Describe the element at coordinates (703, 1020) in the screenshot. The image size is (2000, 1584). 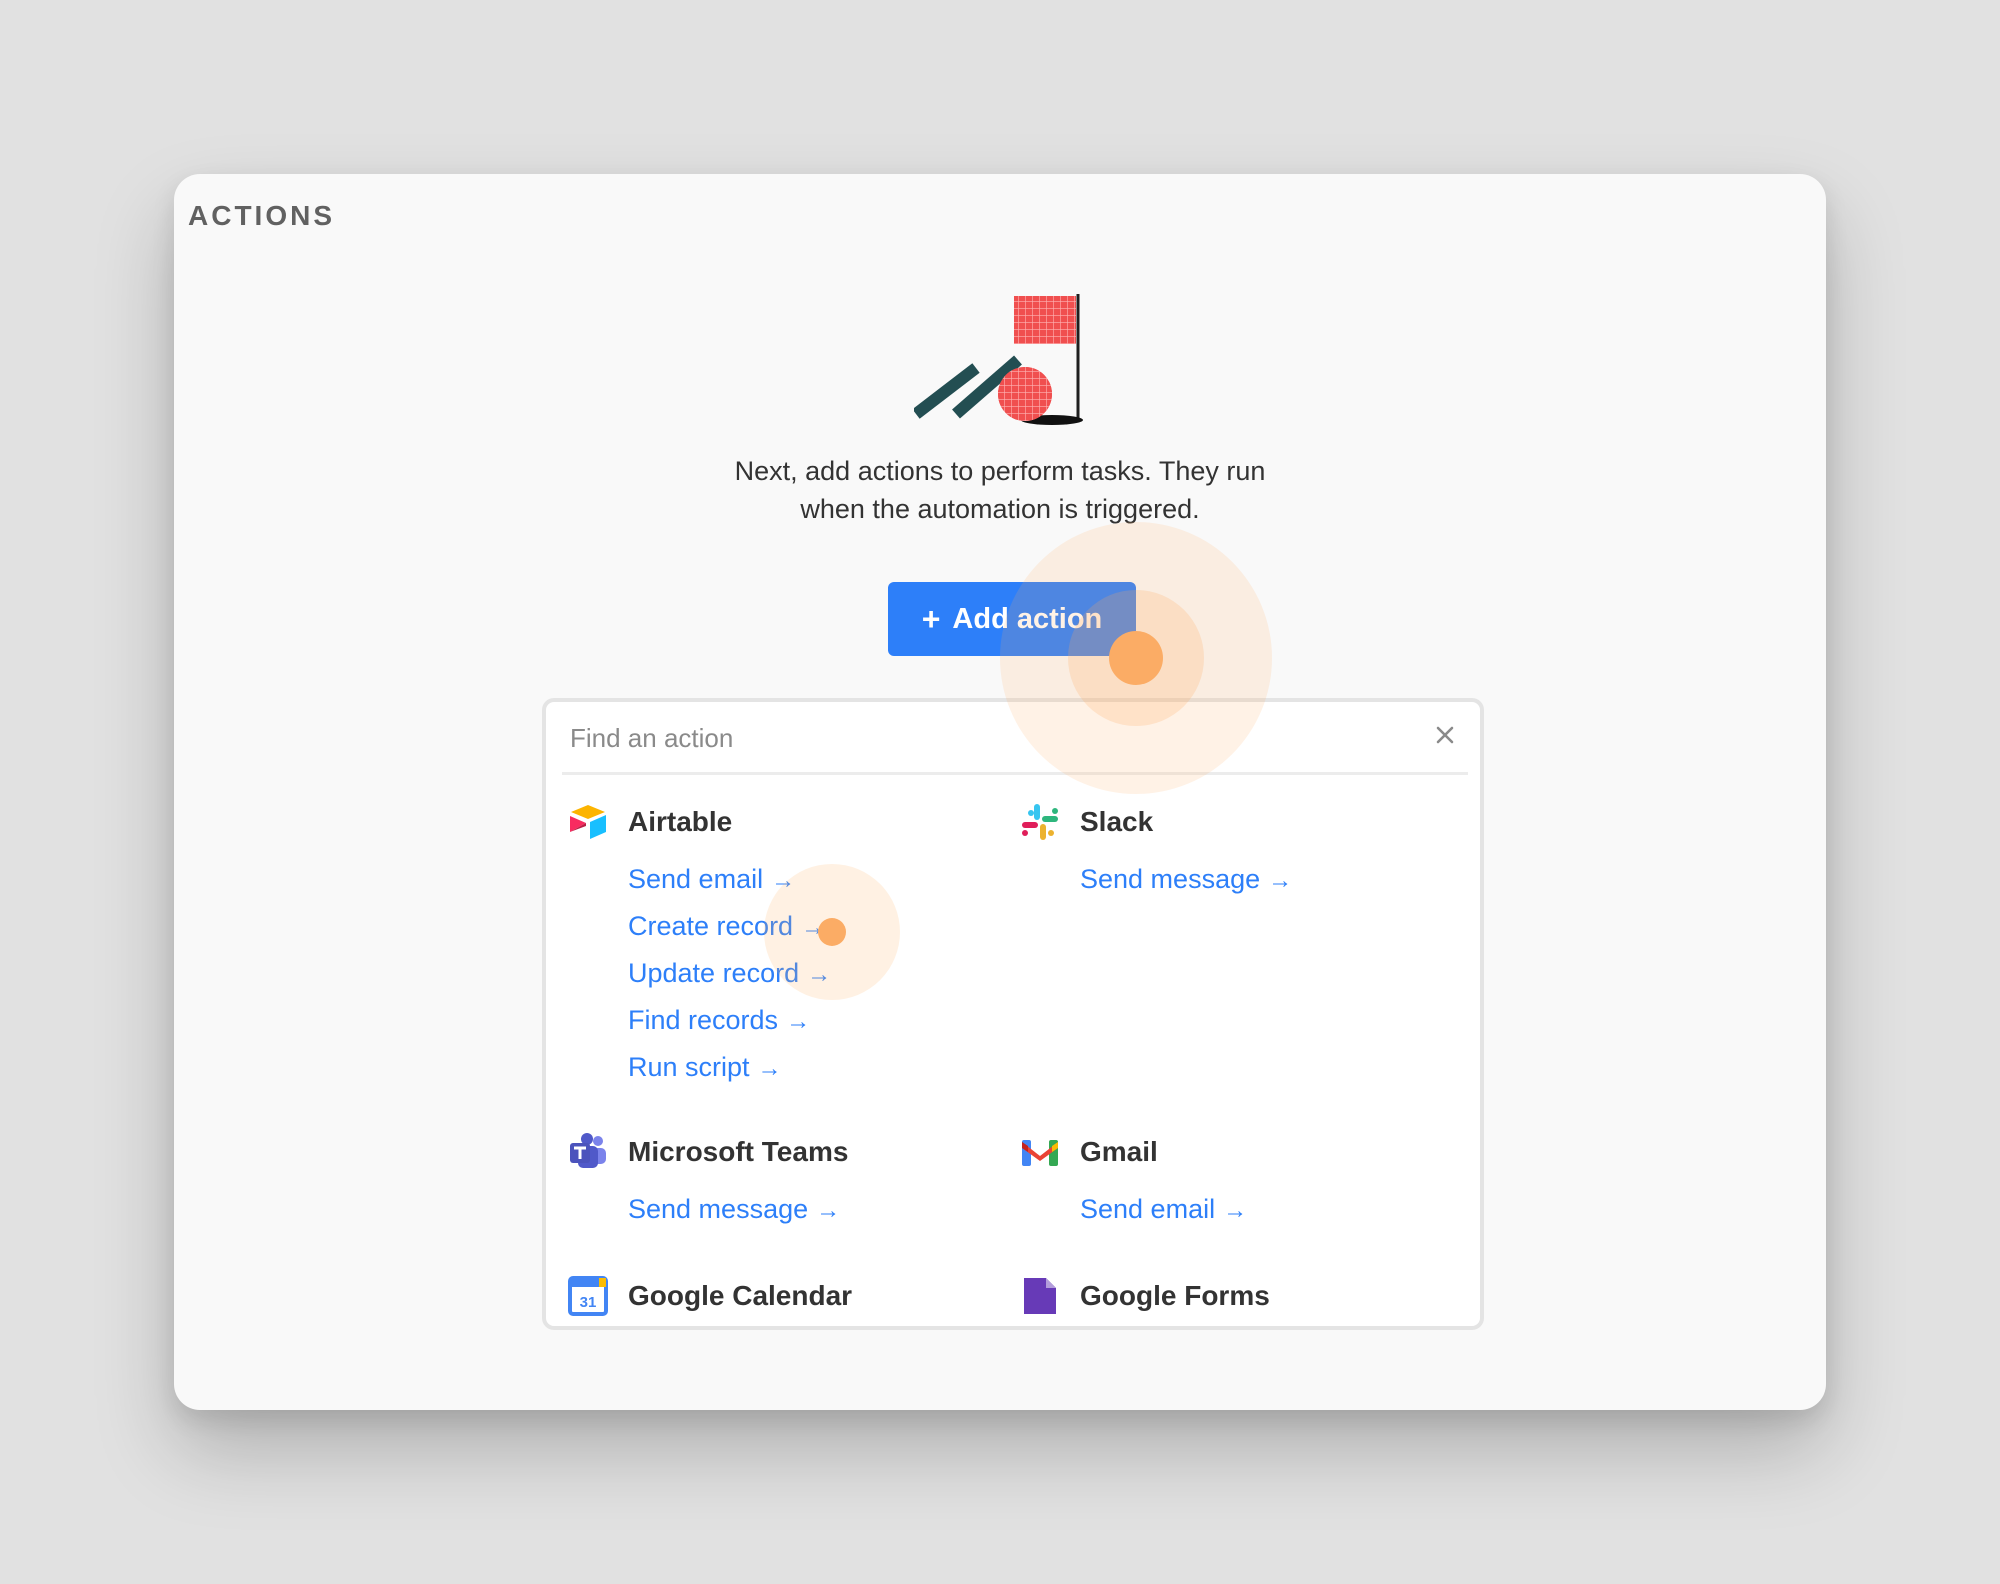
I see `action-label: Find records` at that location.